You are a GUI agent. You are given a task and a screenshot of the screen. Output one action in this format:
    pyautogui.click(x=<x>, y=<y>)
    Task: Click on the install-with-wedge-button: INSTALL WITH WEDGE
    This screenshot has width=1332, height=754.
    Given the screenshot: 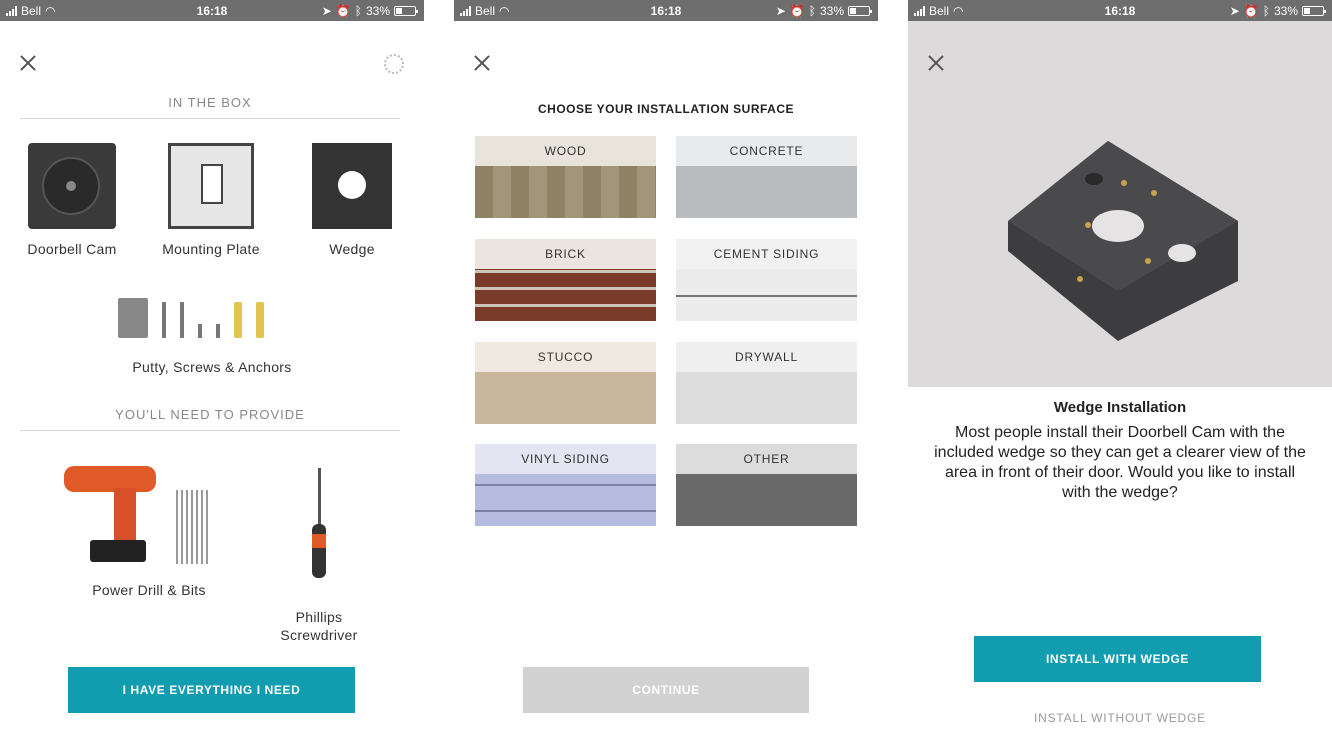 What is the action you would take?
    pyautogui.click(x=1117, y=659)
    